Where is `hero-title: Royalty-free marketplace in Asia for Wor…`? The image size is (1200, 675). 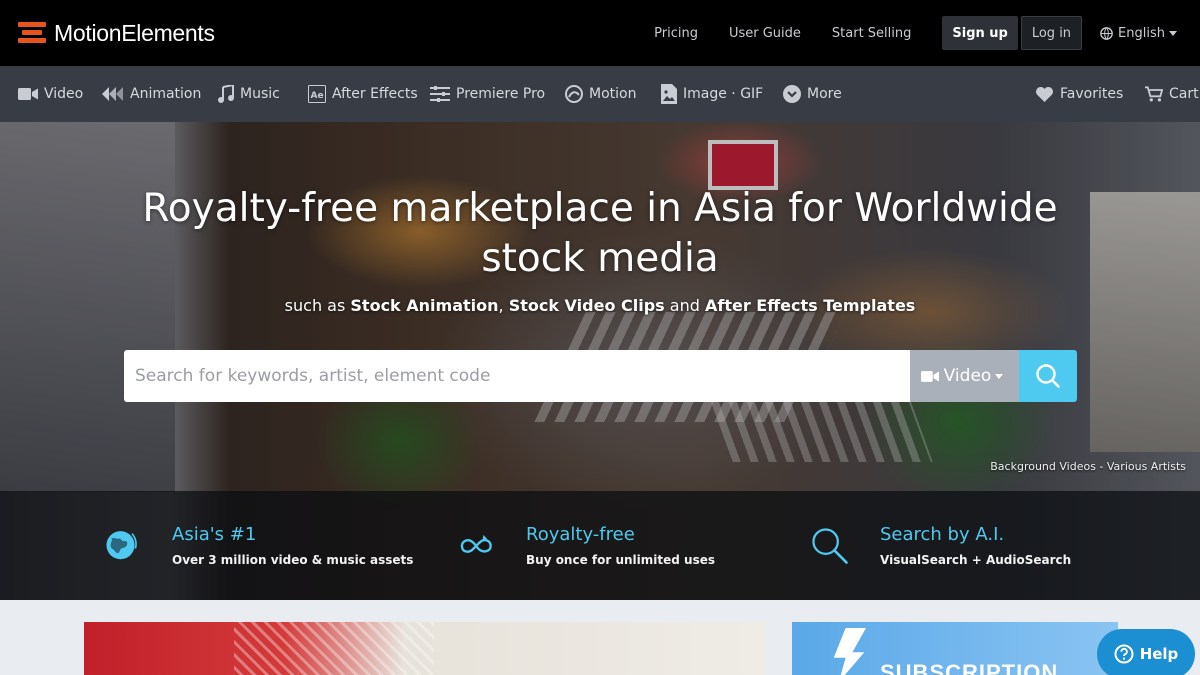
hero-title: Royalty-free marketplace in Asia for Wor… is located at coordinates (600, 234).